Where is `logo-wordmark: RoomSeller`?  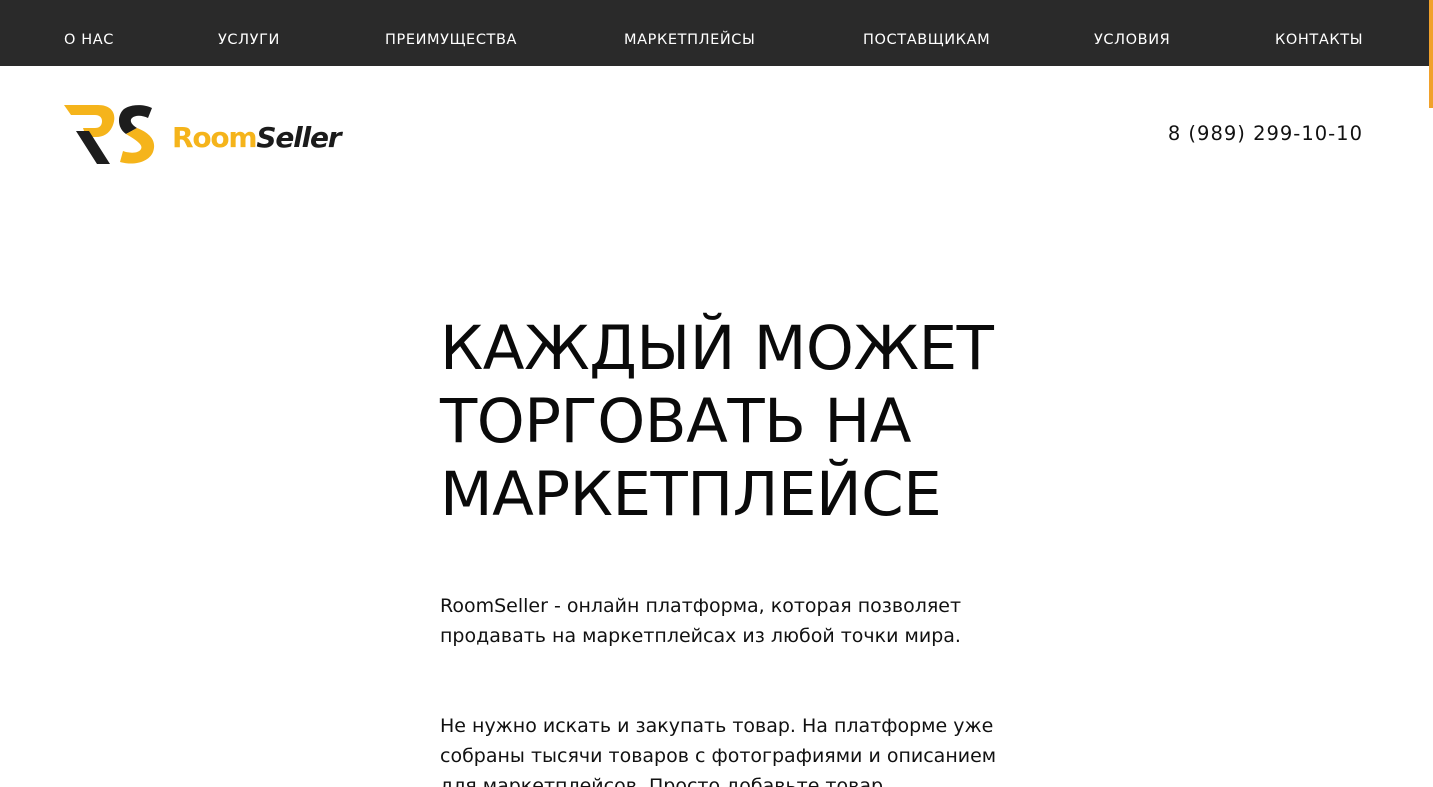 logo-wordmark: RoomSeller is located at coordinates (257, 138).